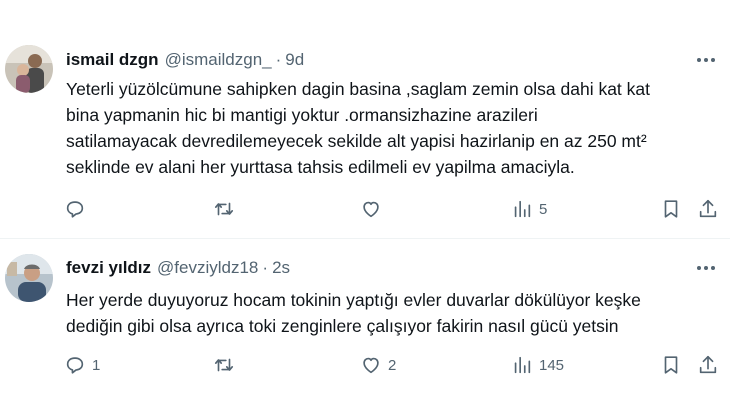 The height and width of the screenshot is (420, 730). I want to click on action-bar: 5, so click(365, 209).